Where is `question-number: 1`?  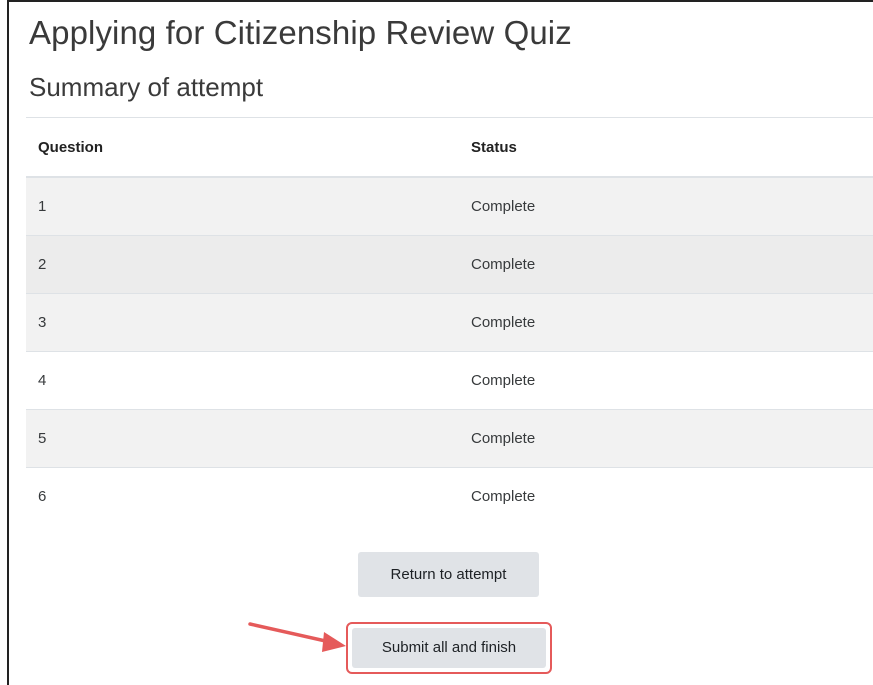
question-number: 1 is located at coordinates (242, 206).